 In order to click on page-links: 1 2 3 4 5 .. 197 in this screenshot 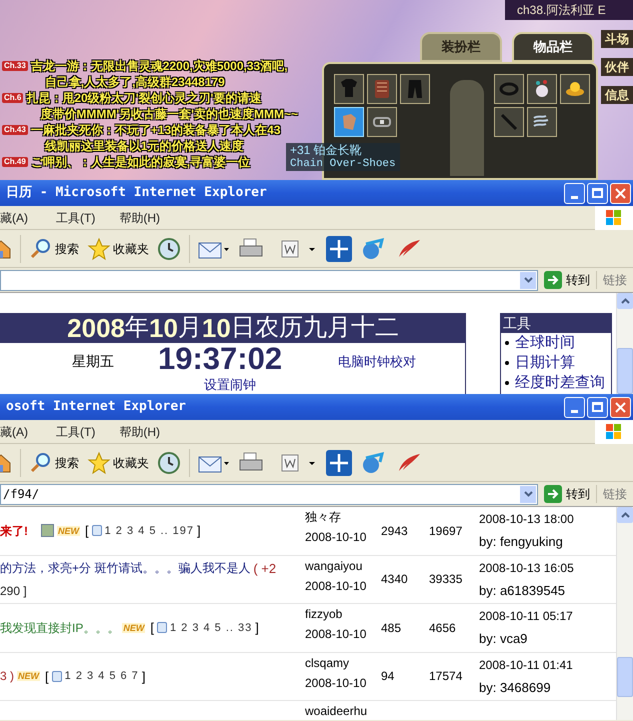, I will do `click(149, 530)`.